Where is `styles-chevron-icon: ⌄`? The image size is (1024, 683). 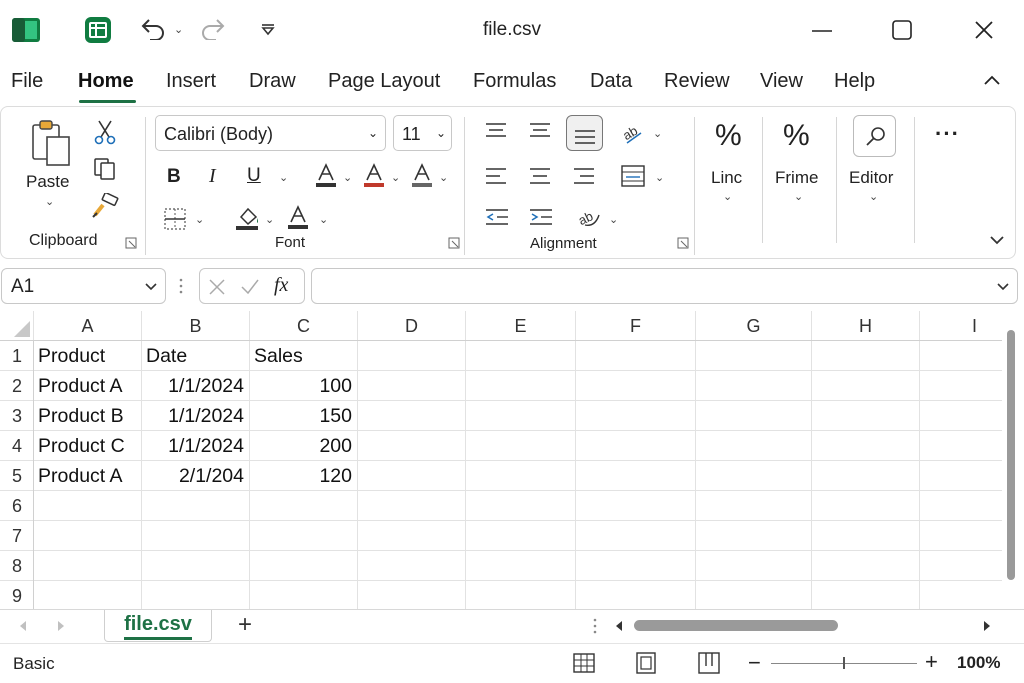 styles-chevron-icon: ⌄ is located at coordinates (798, 196).